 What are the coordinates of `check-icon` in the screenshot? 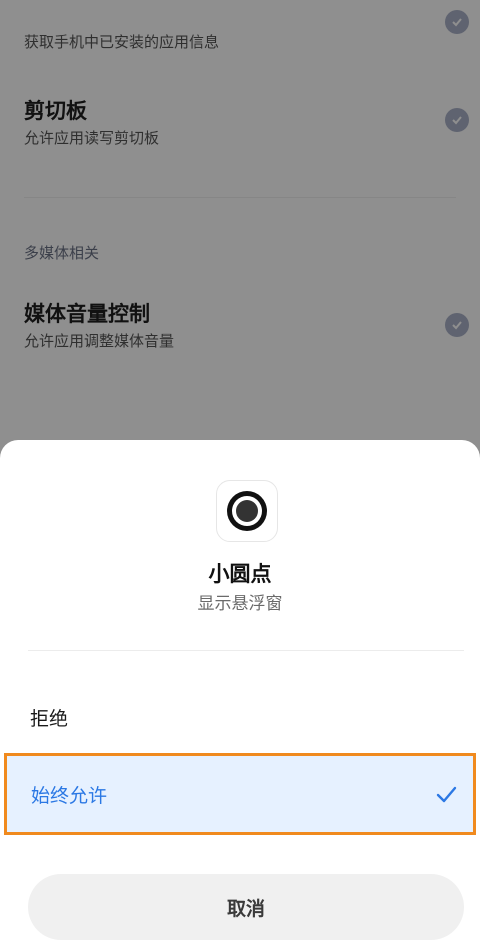 It's located at (446, 794).